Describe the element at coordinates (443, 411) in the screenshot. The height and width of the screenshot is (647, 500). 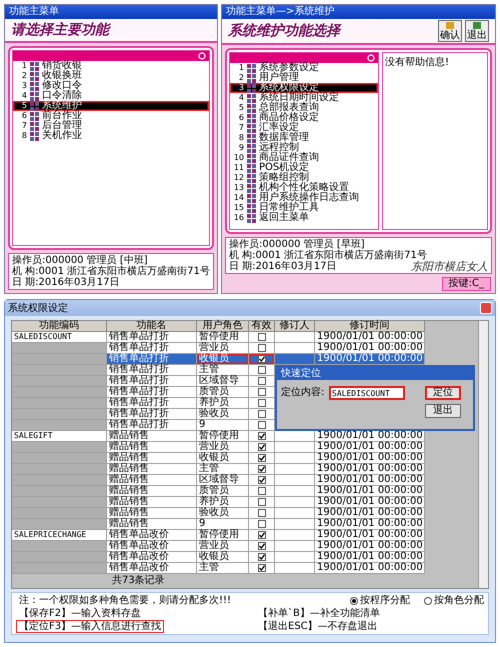
I see `dialog-button: 退出` at that location.